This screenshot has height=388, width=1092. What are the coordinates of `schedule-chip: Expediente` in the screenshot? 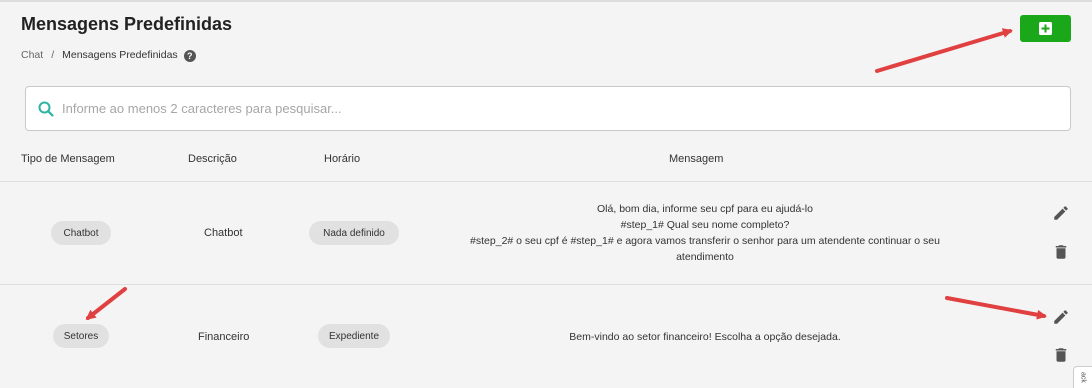 It's located at (354, 336).